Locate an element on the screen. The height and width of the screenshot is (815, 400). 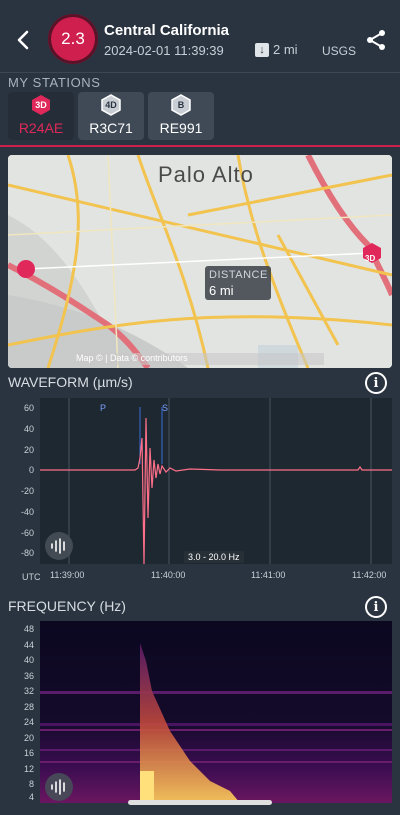
station-badge: B is located at coordinates (181, 105).